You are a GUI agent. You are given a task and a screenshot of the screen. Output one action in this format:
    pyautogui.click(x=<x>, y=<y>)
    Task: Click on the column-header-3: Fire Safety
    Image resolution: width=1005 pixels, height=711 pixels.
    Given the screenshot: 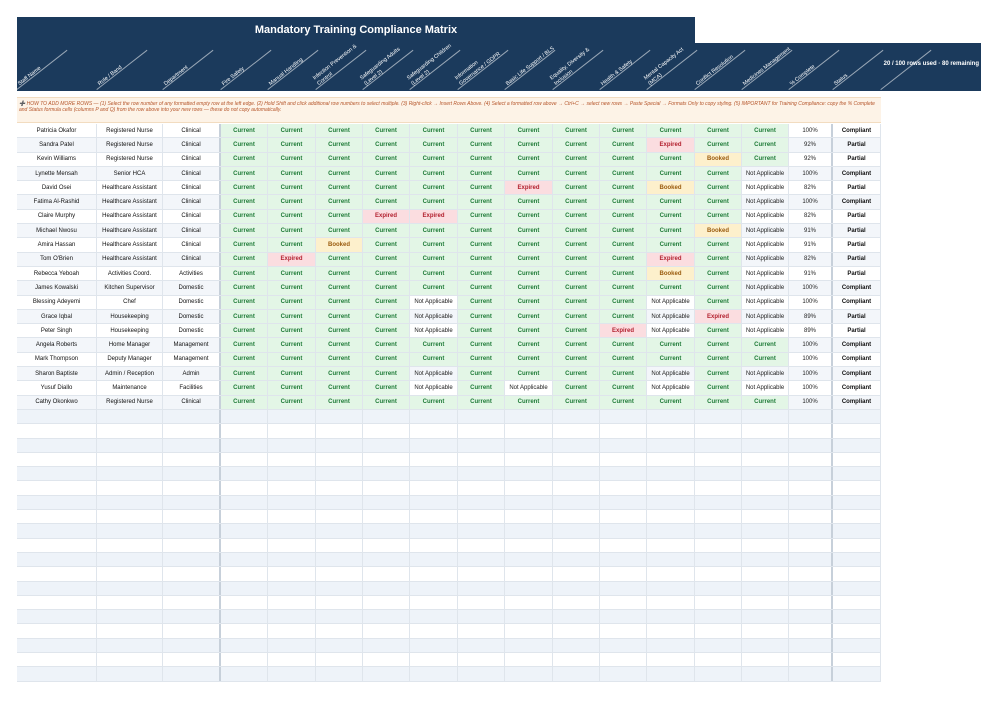 What is the action you would take?
    pyautogui.click(x=246, y=67)
    